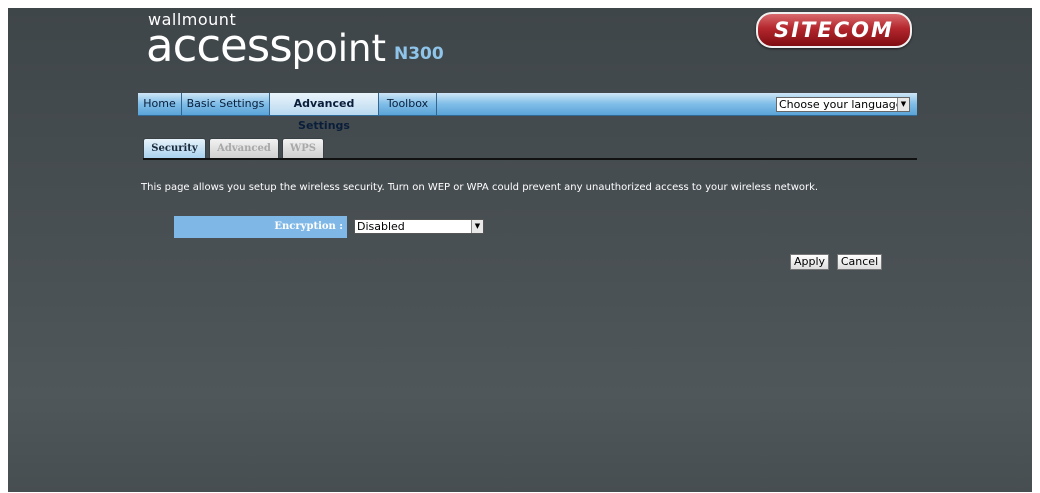 The image size is (1040, 493). What do you see at coordinates (339, 48) in the screenshot?
I see `logo-point-text: point` at bounding box center [339, 48].